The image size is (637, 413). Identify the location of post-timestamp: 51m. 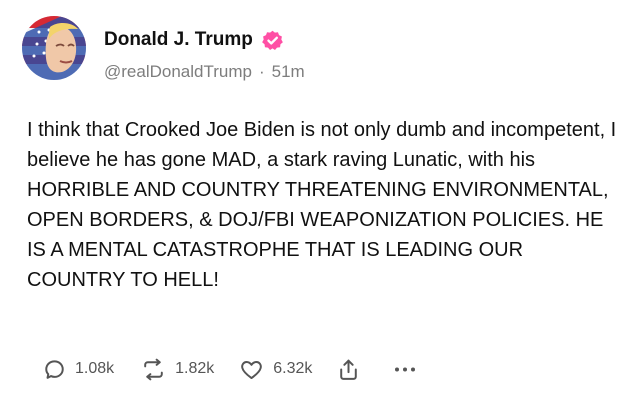
(288, 72).